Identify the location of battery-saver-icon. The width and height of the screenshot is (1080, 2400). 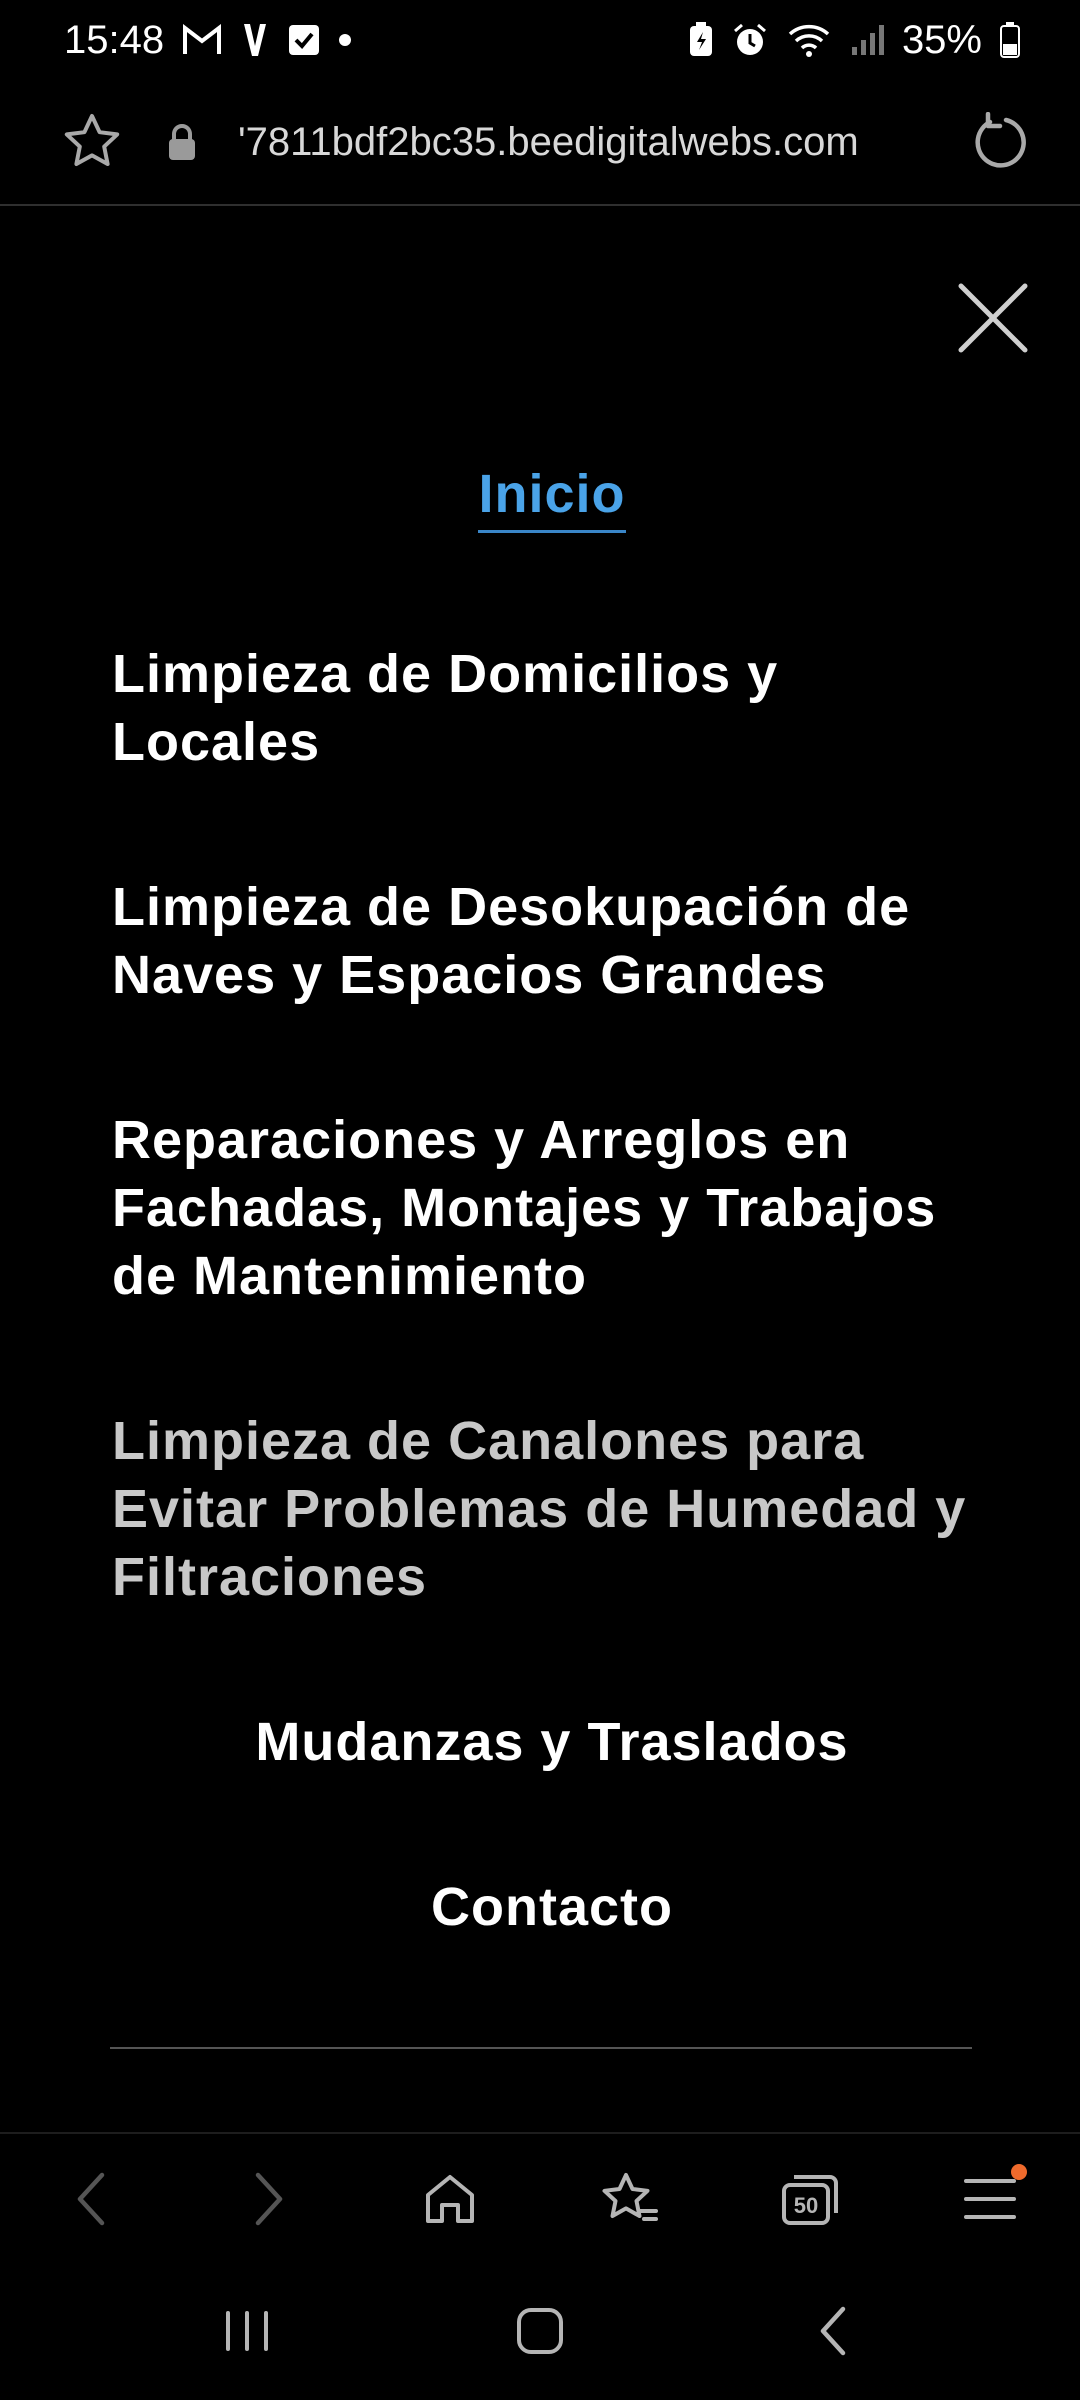
(701, 40).